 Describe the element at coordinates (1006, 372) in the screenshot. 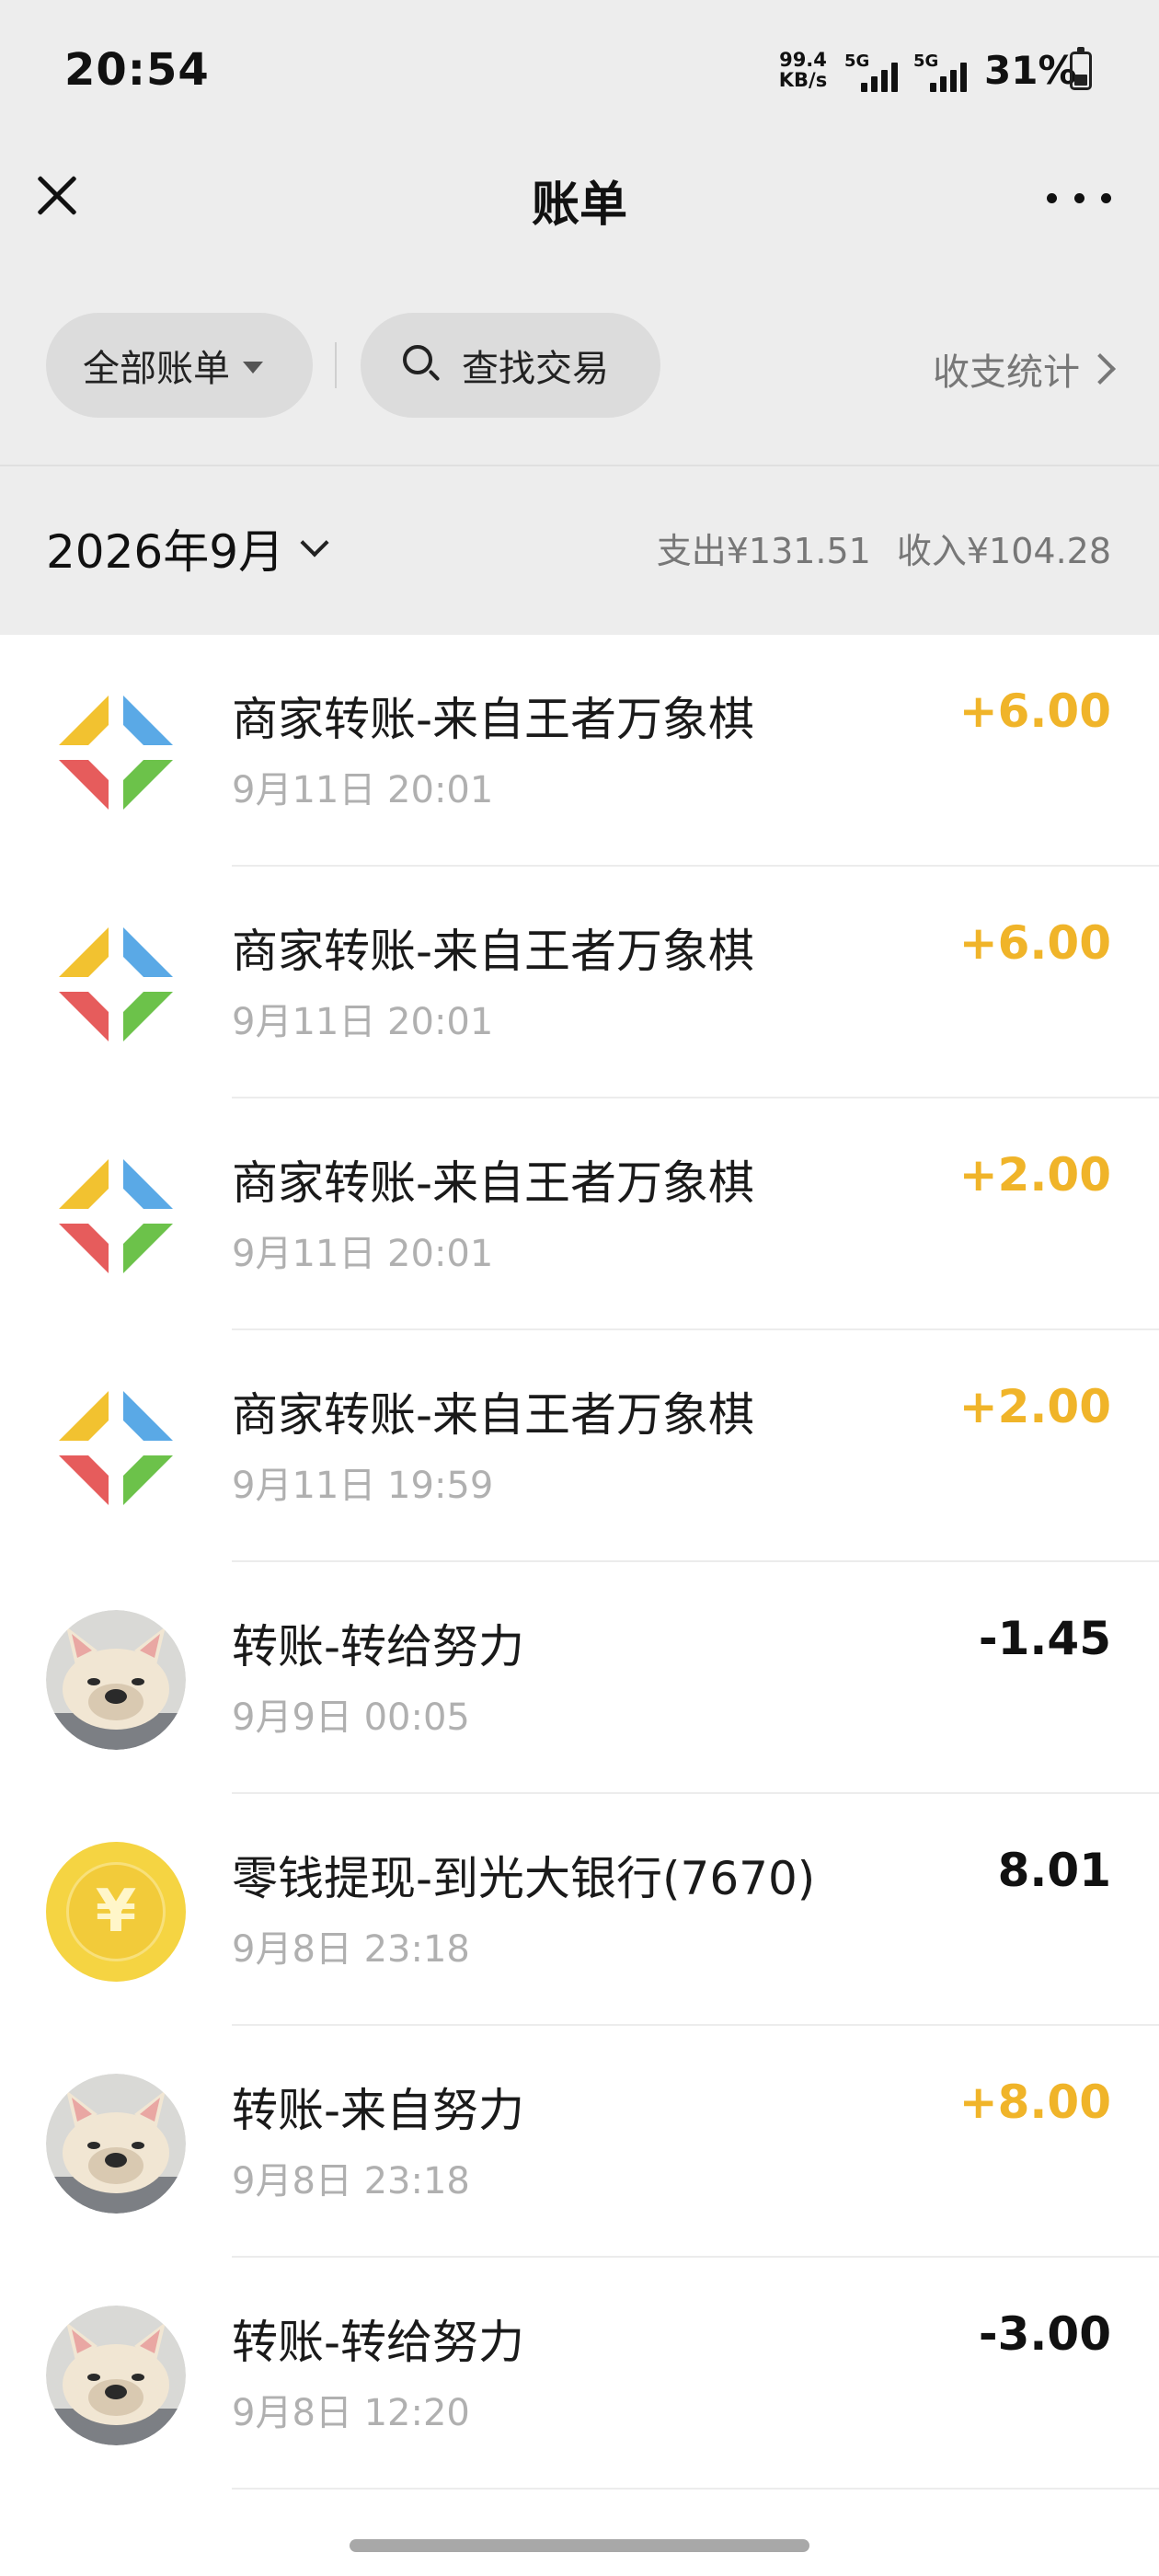

I see `stats-label: 收支统计` at that location.